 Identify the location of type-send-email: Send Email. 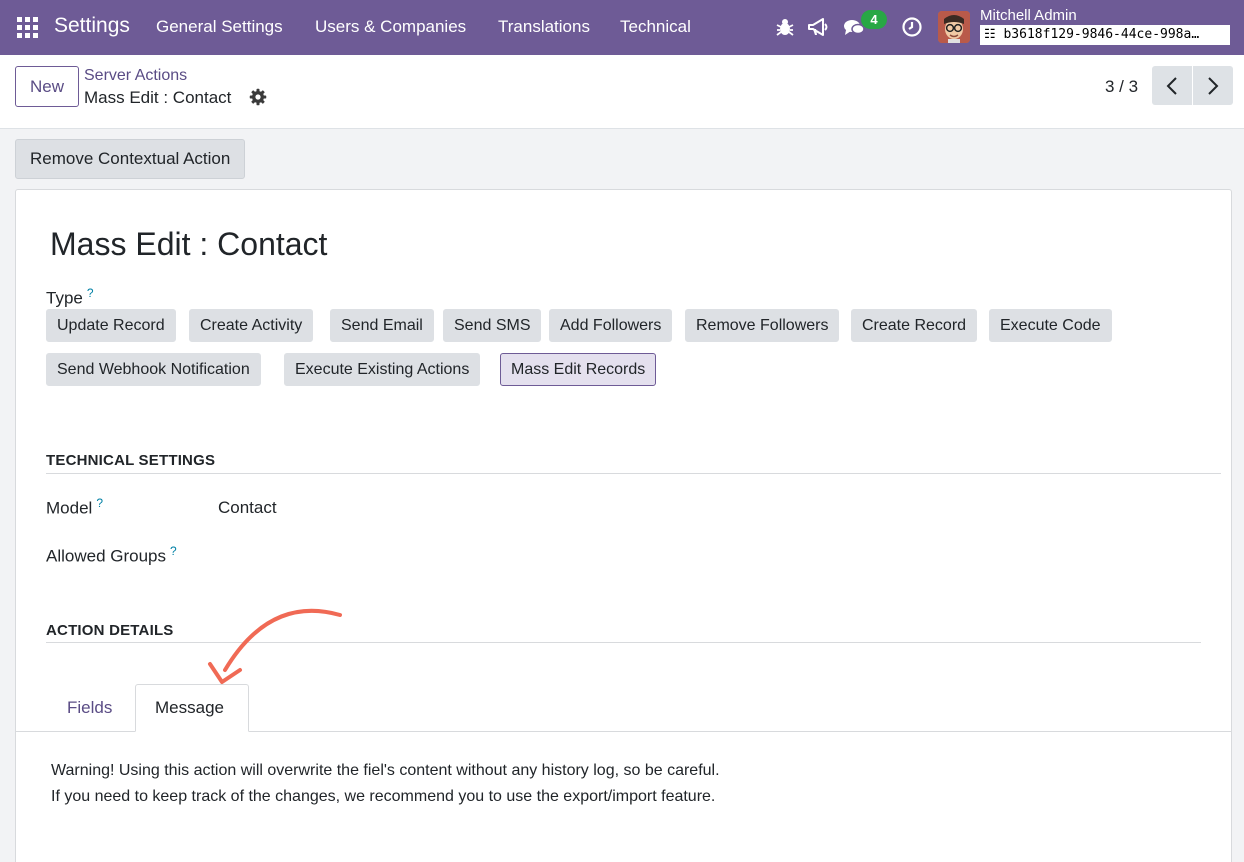
(382, 325).